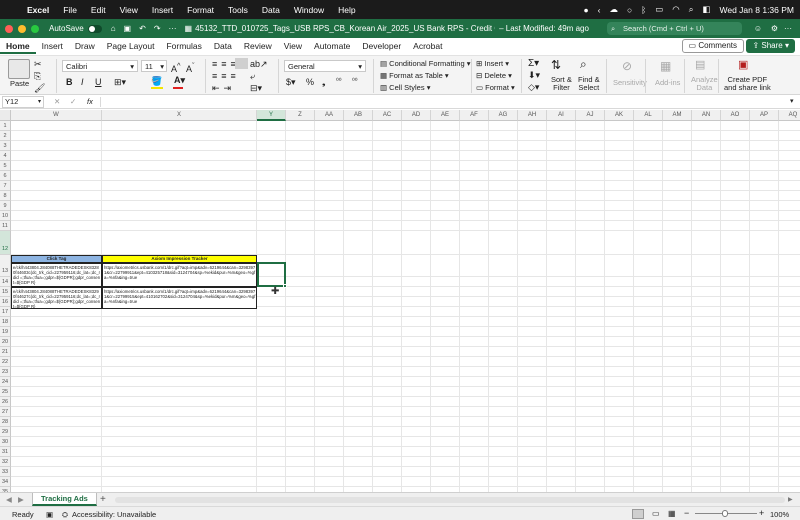 The height and width of the screenshot is (520, 800). What do you see at coordinates (100, 66) in the screenshot?
I see `font-name-dropdown: Calibri ▾` at bounding box center [100, 66].